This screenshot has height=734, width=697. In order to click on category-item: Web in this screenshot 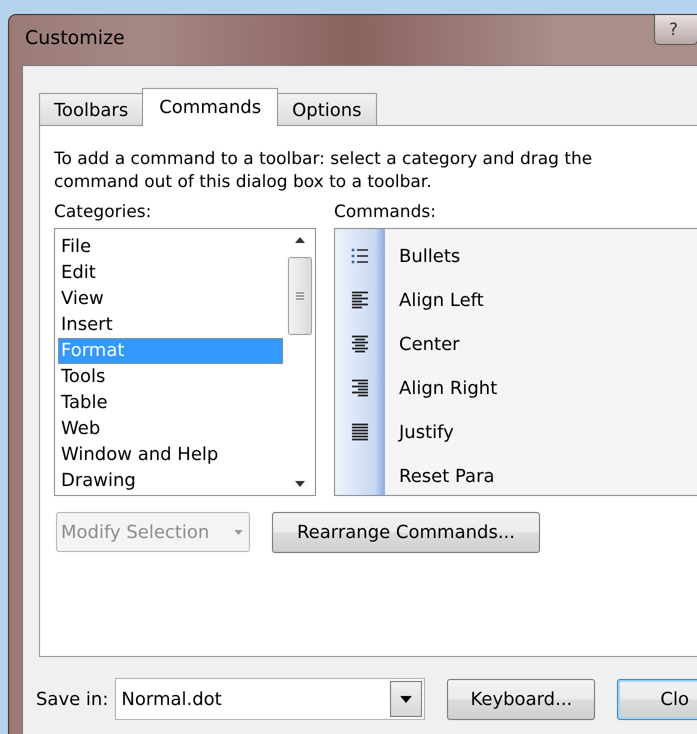, I will do `click(170, 429)`.